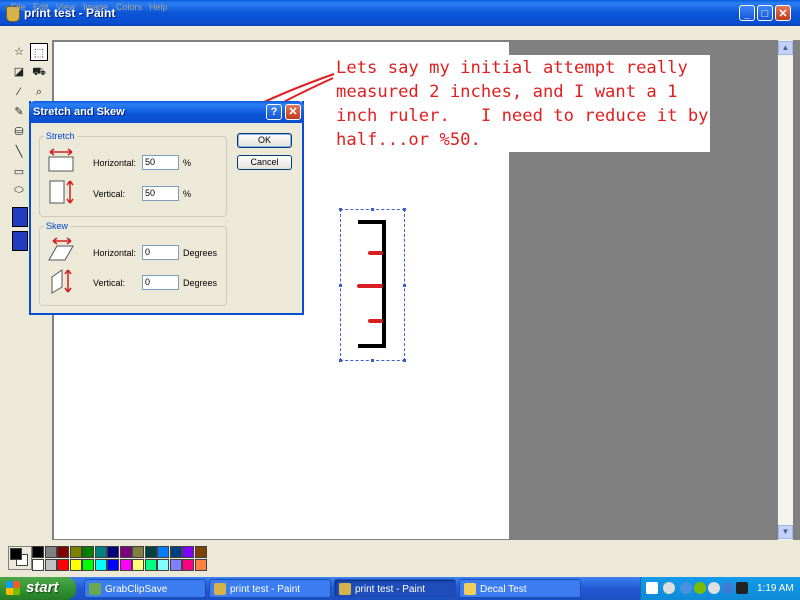  I want to click on stretch-horizontal-label: Horizontal:, so click(115, 163).